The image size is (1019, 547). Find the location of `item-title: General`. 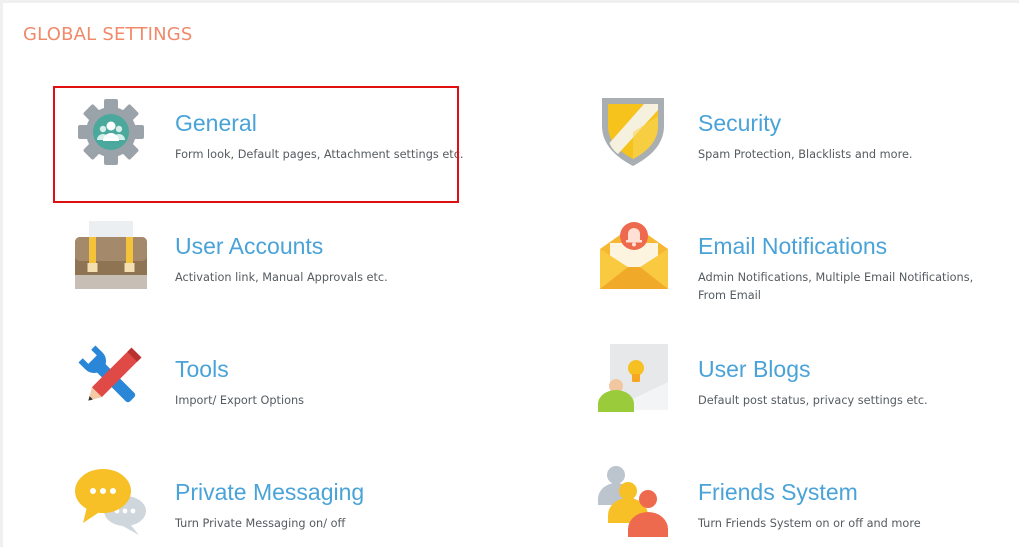

item-title: General is located at coordinates (216, 123).